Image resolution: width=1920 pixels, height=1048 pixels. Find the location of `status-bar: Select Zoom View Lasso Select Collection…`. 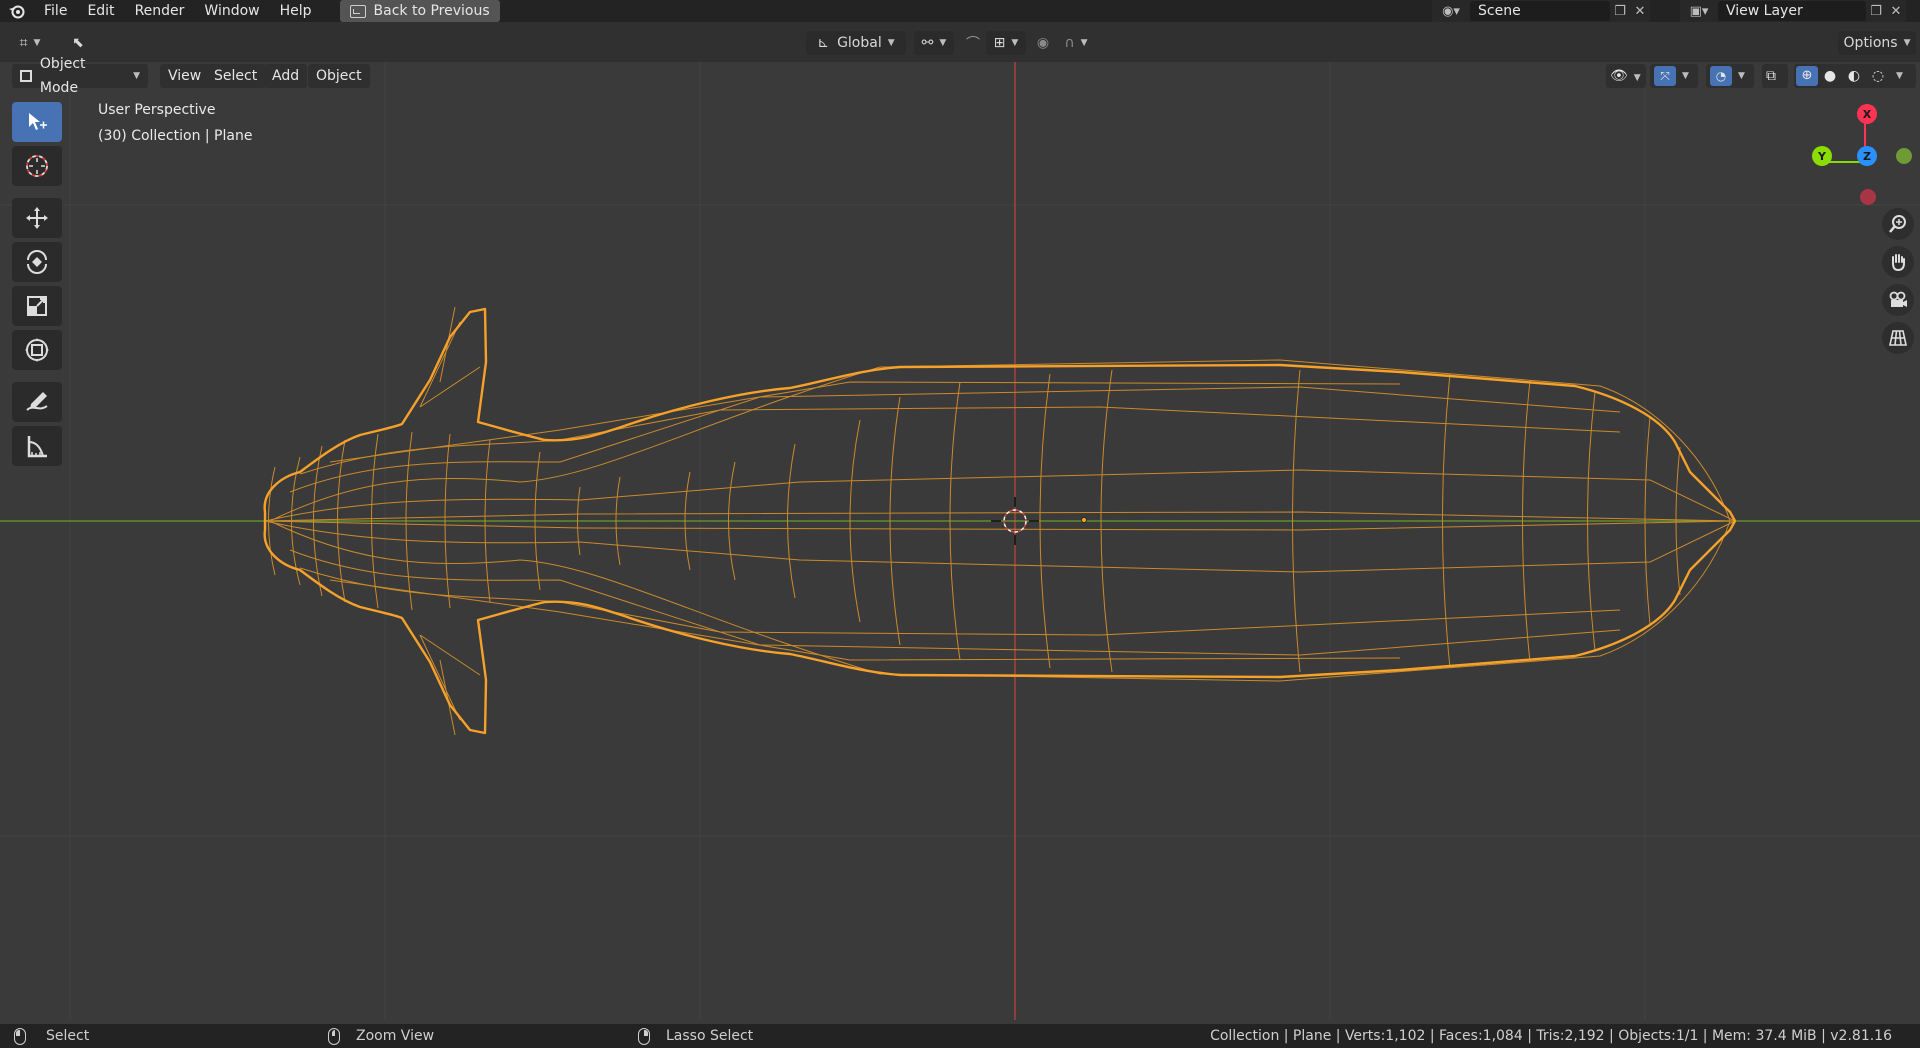

status-bar: Select Zoom View Lasso Select Collection… is located at coordinates (960, 1036).